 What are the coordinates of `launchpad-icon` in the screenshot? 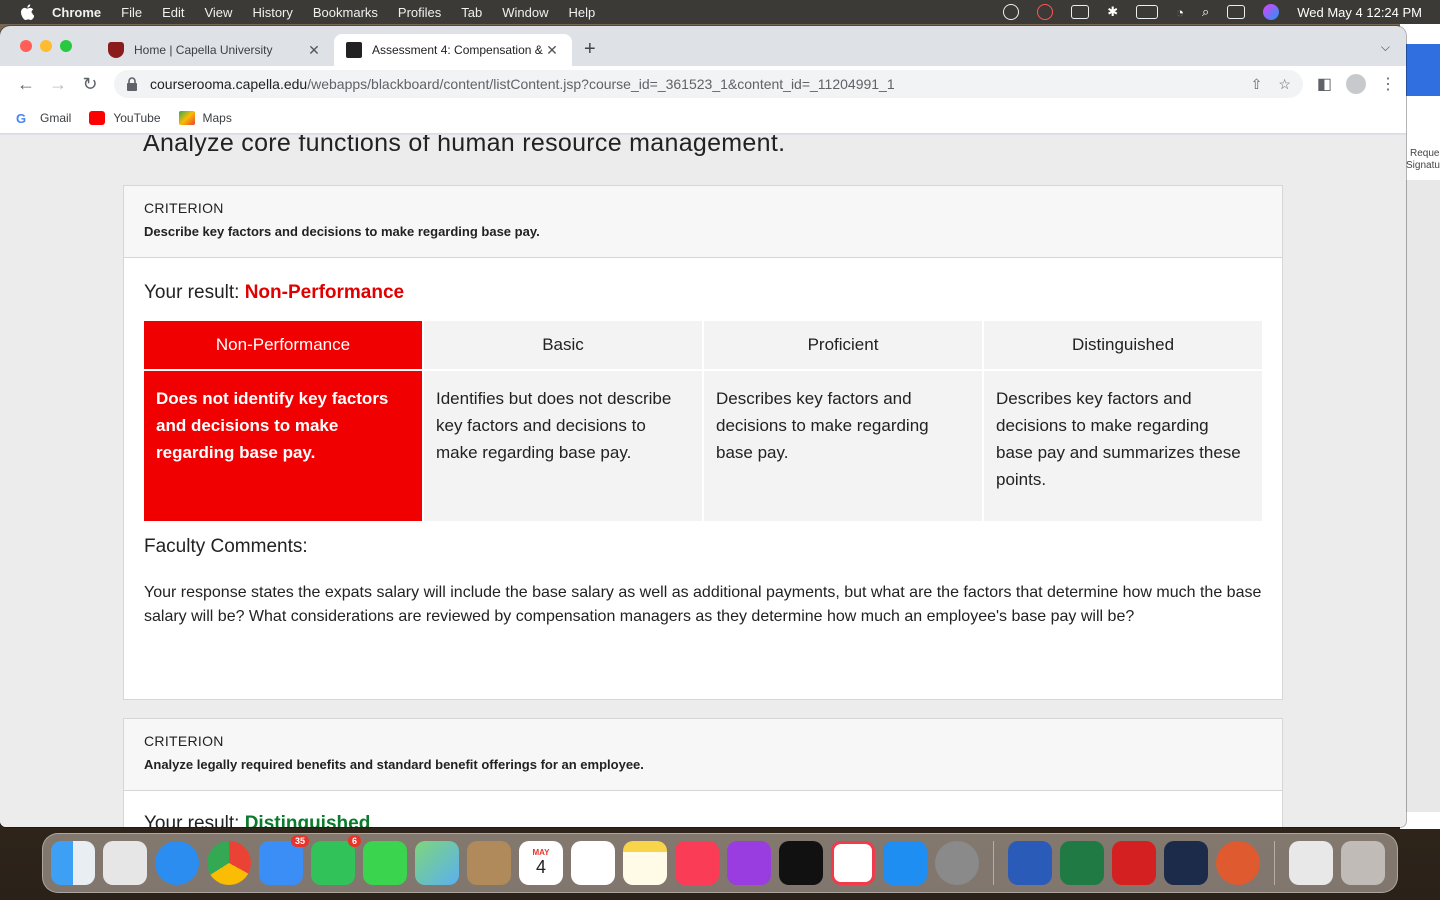 It's located at (125, 863).